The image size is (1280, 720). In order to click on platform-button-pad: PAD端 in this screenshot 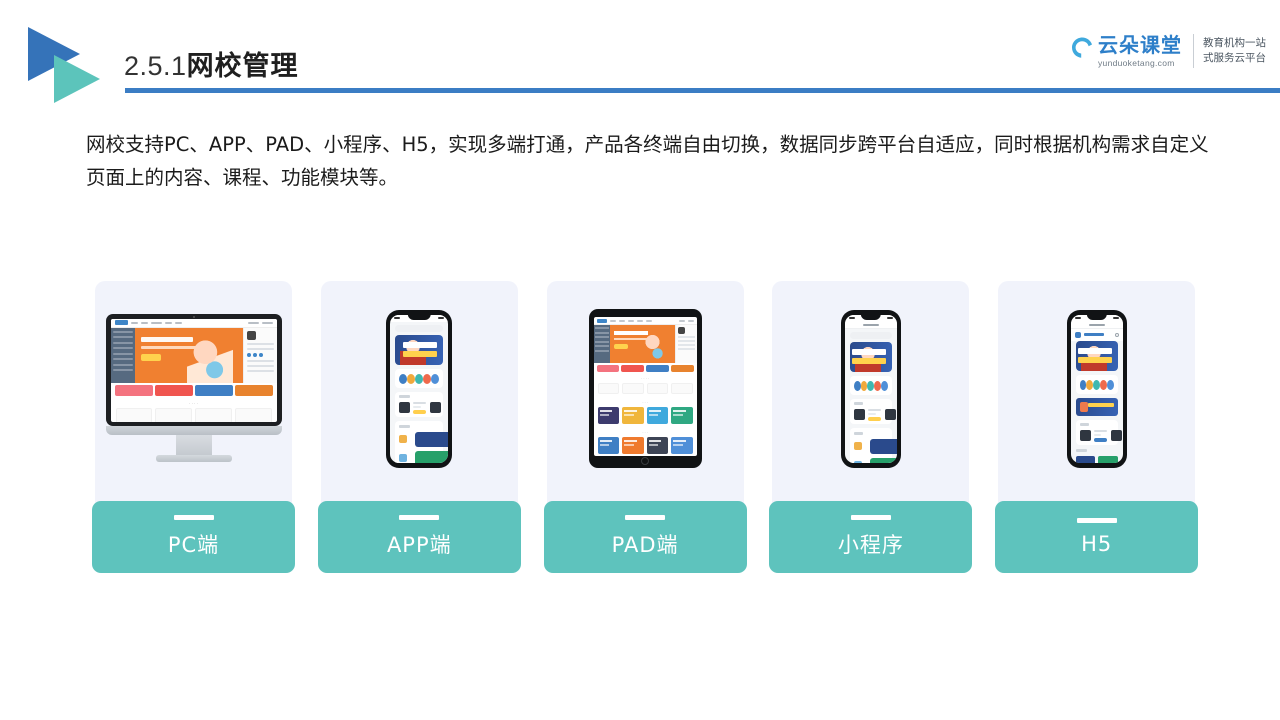, I will do `click(645, 537)`.